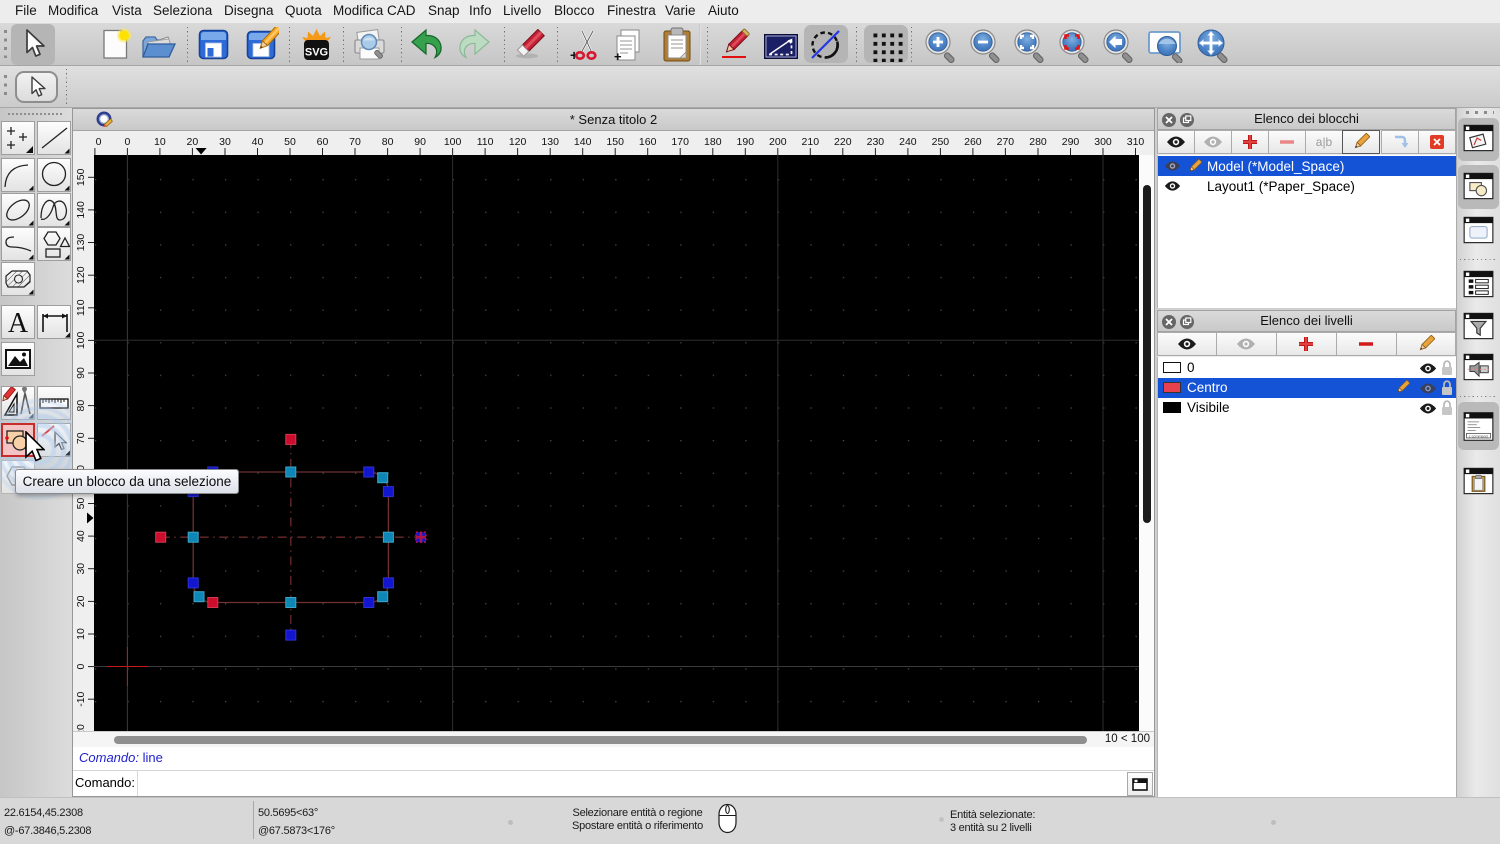 The width and height of the screenshot is (1500, 844). What do you see at coordinates (941, 142) in the screenshot?
I see `svg-text: 250` at bounding box center [941, 142].